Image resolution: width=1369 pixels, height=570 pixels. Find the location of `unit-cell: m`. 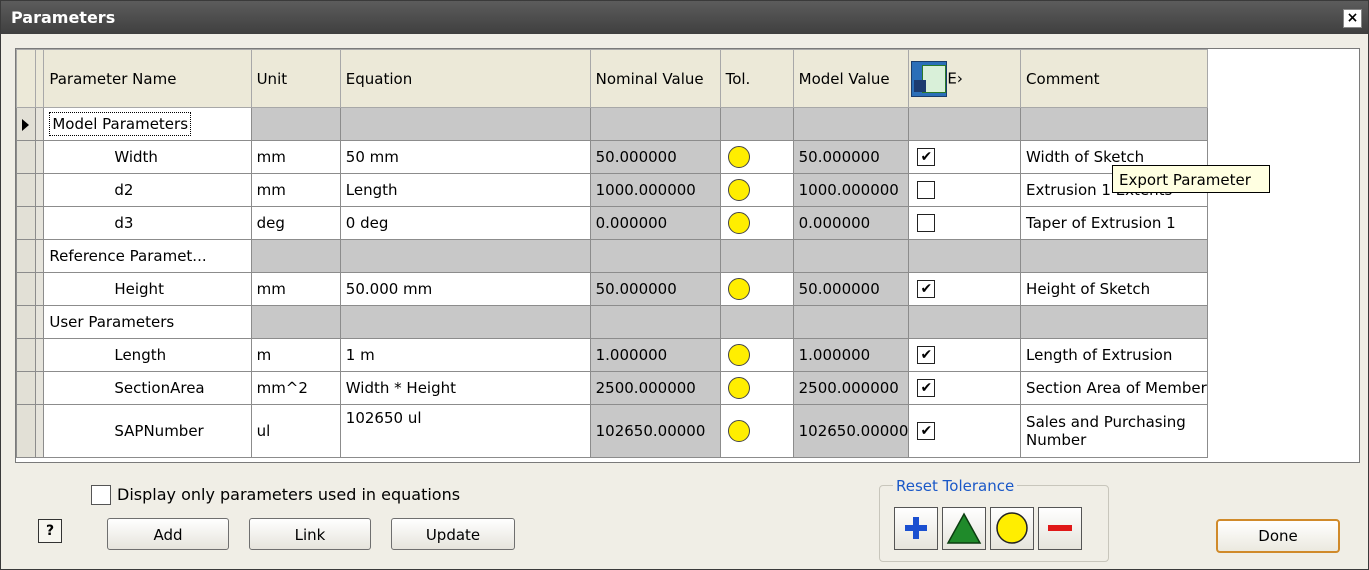

unit-cell: m is located at coordinates (295, 355).